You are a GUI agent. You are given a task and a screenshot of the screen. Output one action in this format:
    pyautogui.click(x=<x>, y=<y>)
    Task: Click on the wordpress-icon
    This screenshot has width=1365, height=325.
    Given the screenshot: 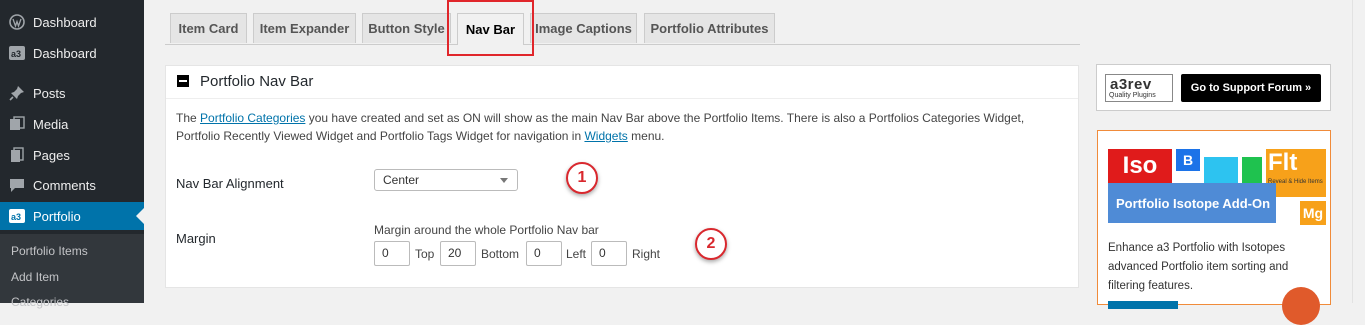 What is the action you would take?
    pyautogui.click(x=17, y=22)
    